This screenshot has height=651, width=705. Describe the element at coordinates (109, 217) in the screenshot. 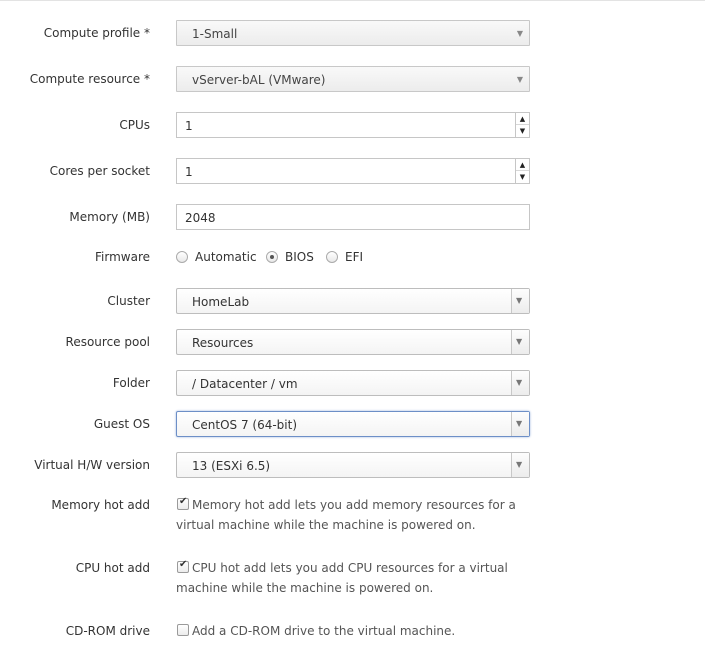

I see `memory-label: Memory (MB)` at that location.